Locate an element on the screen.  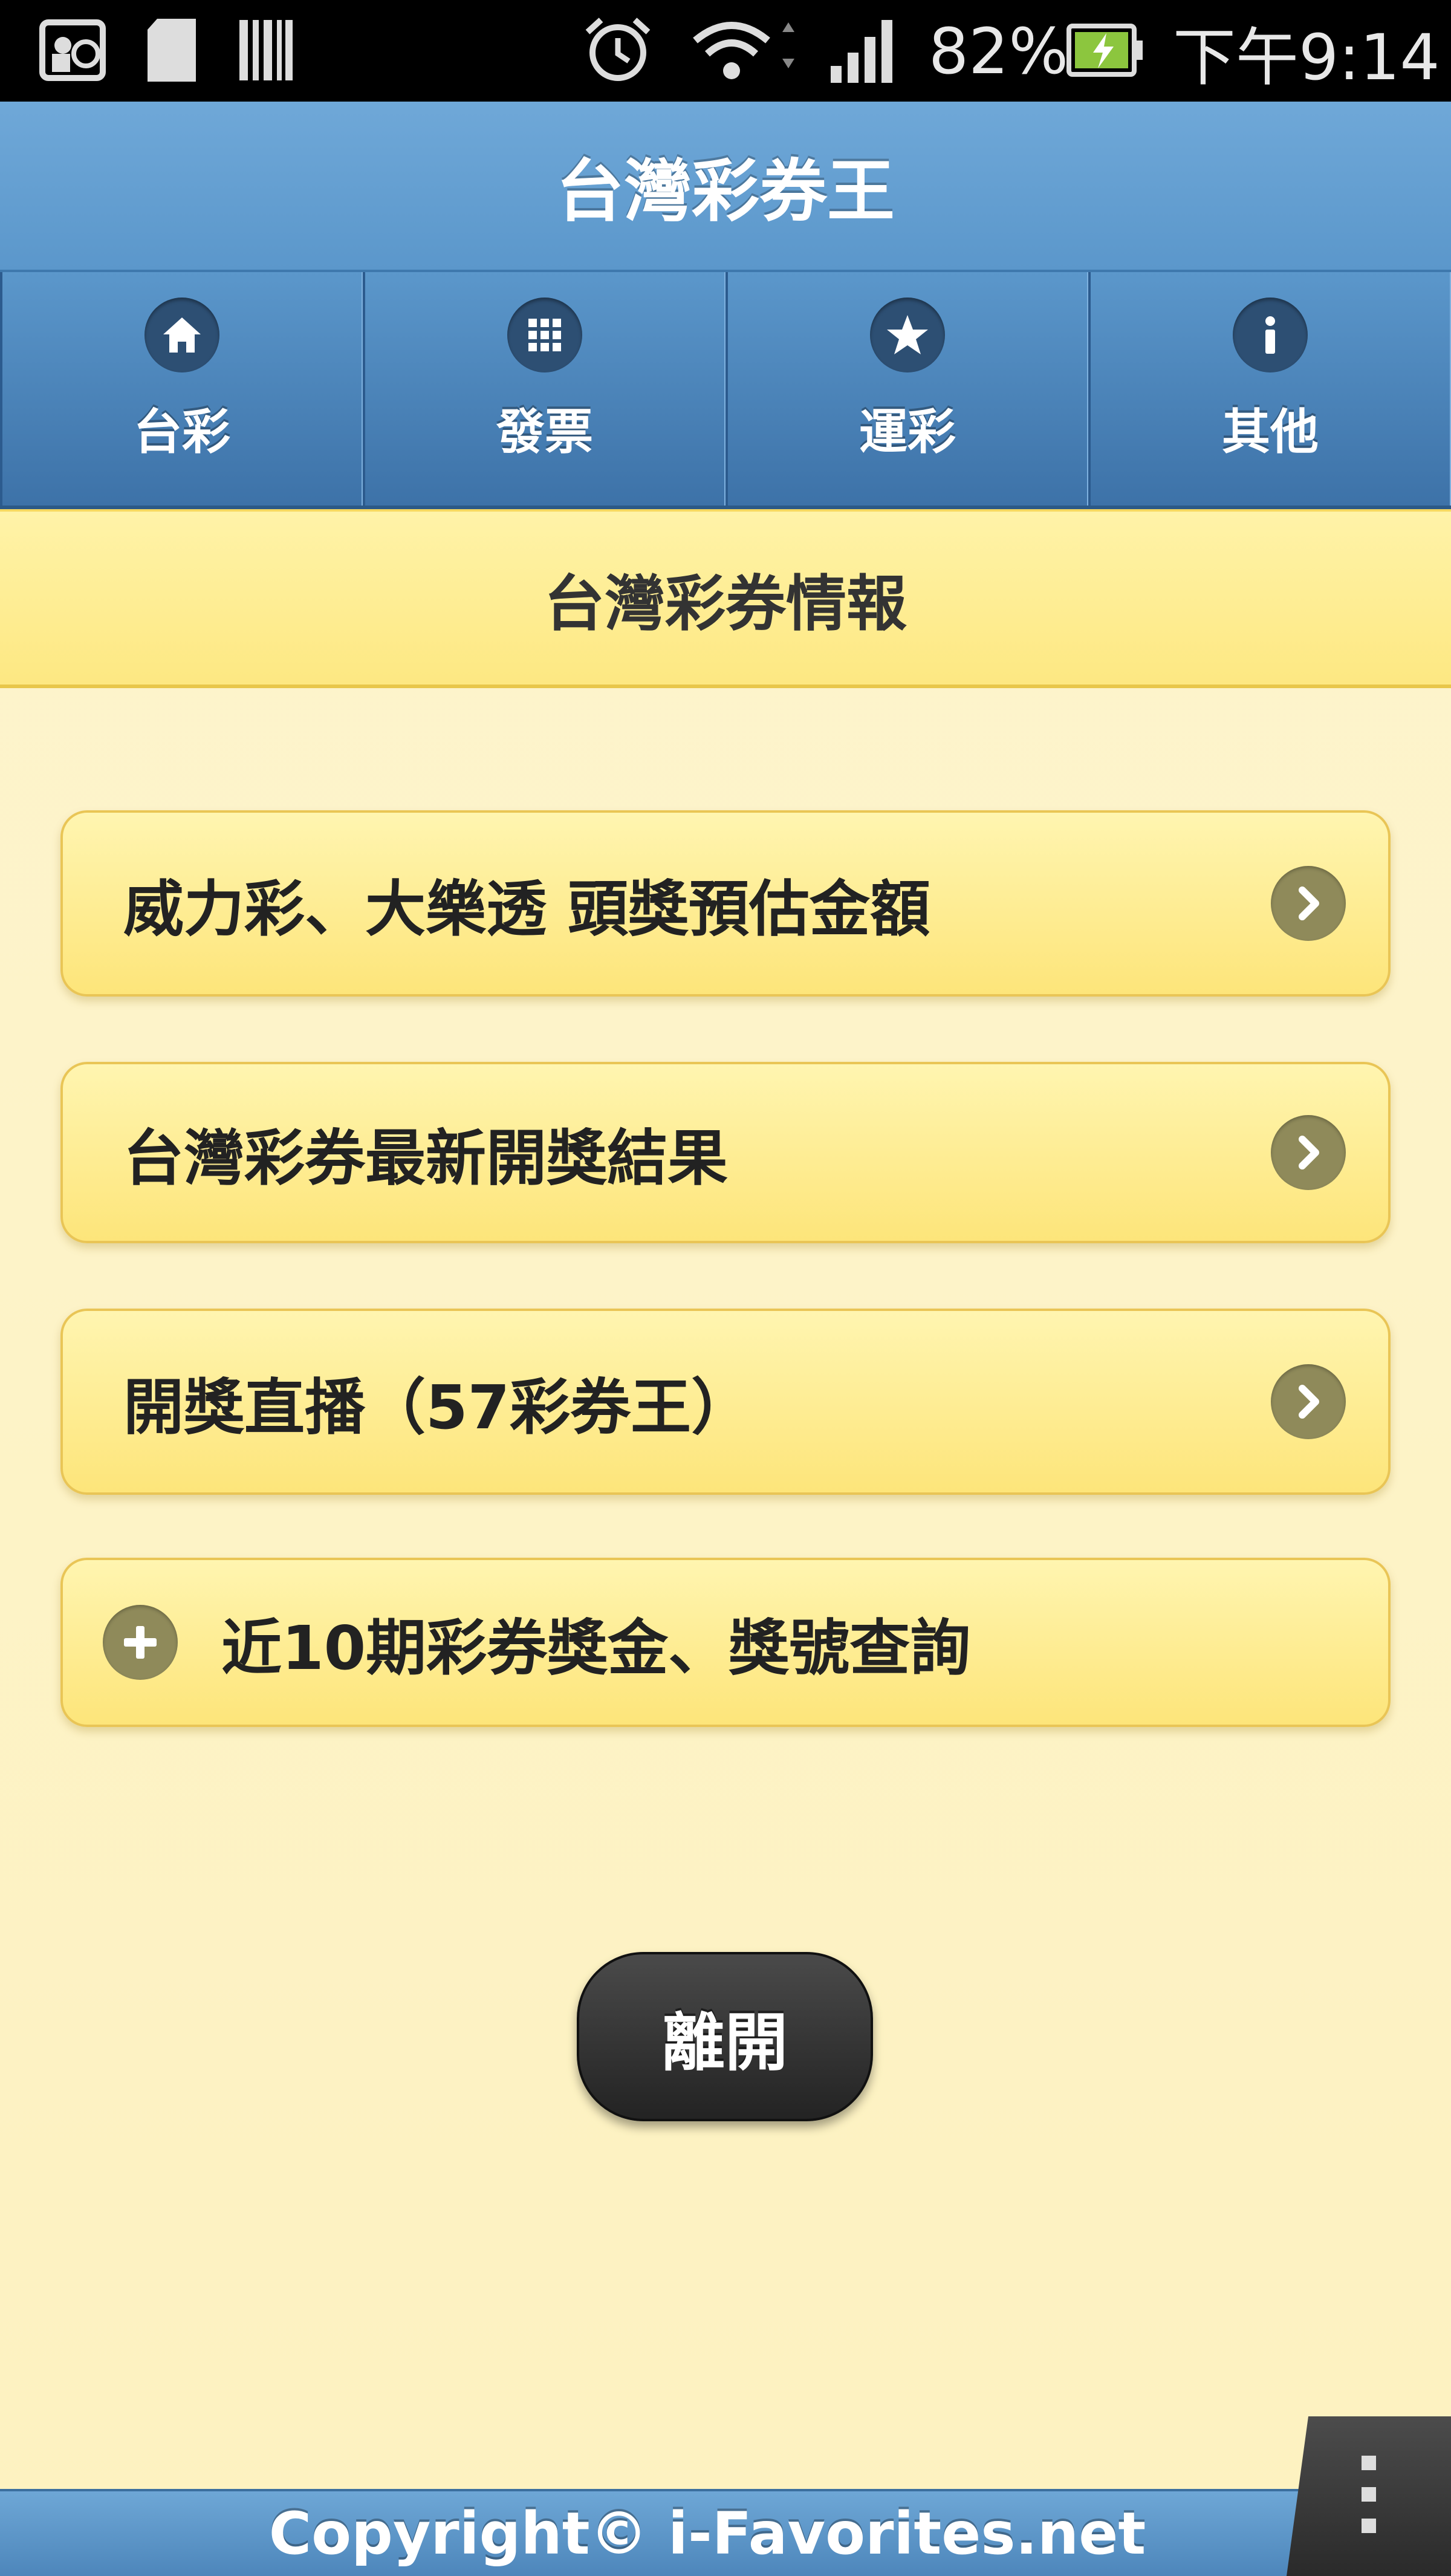
tab-label: 台彩 is located at coordinates (182, 432).